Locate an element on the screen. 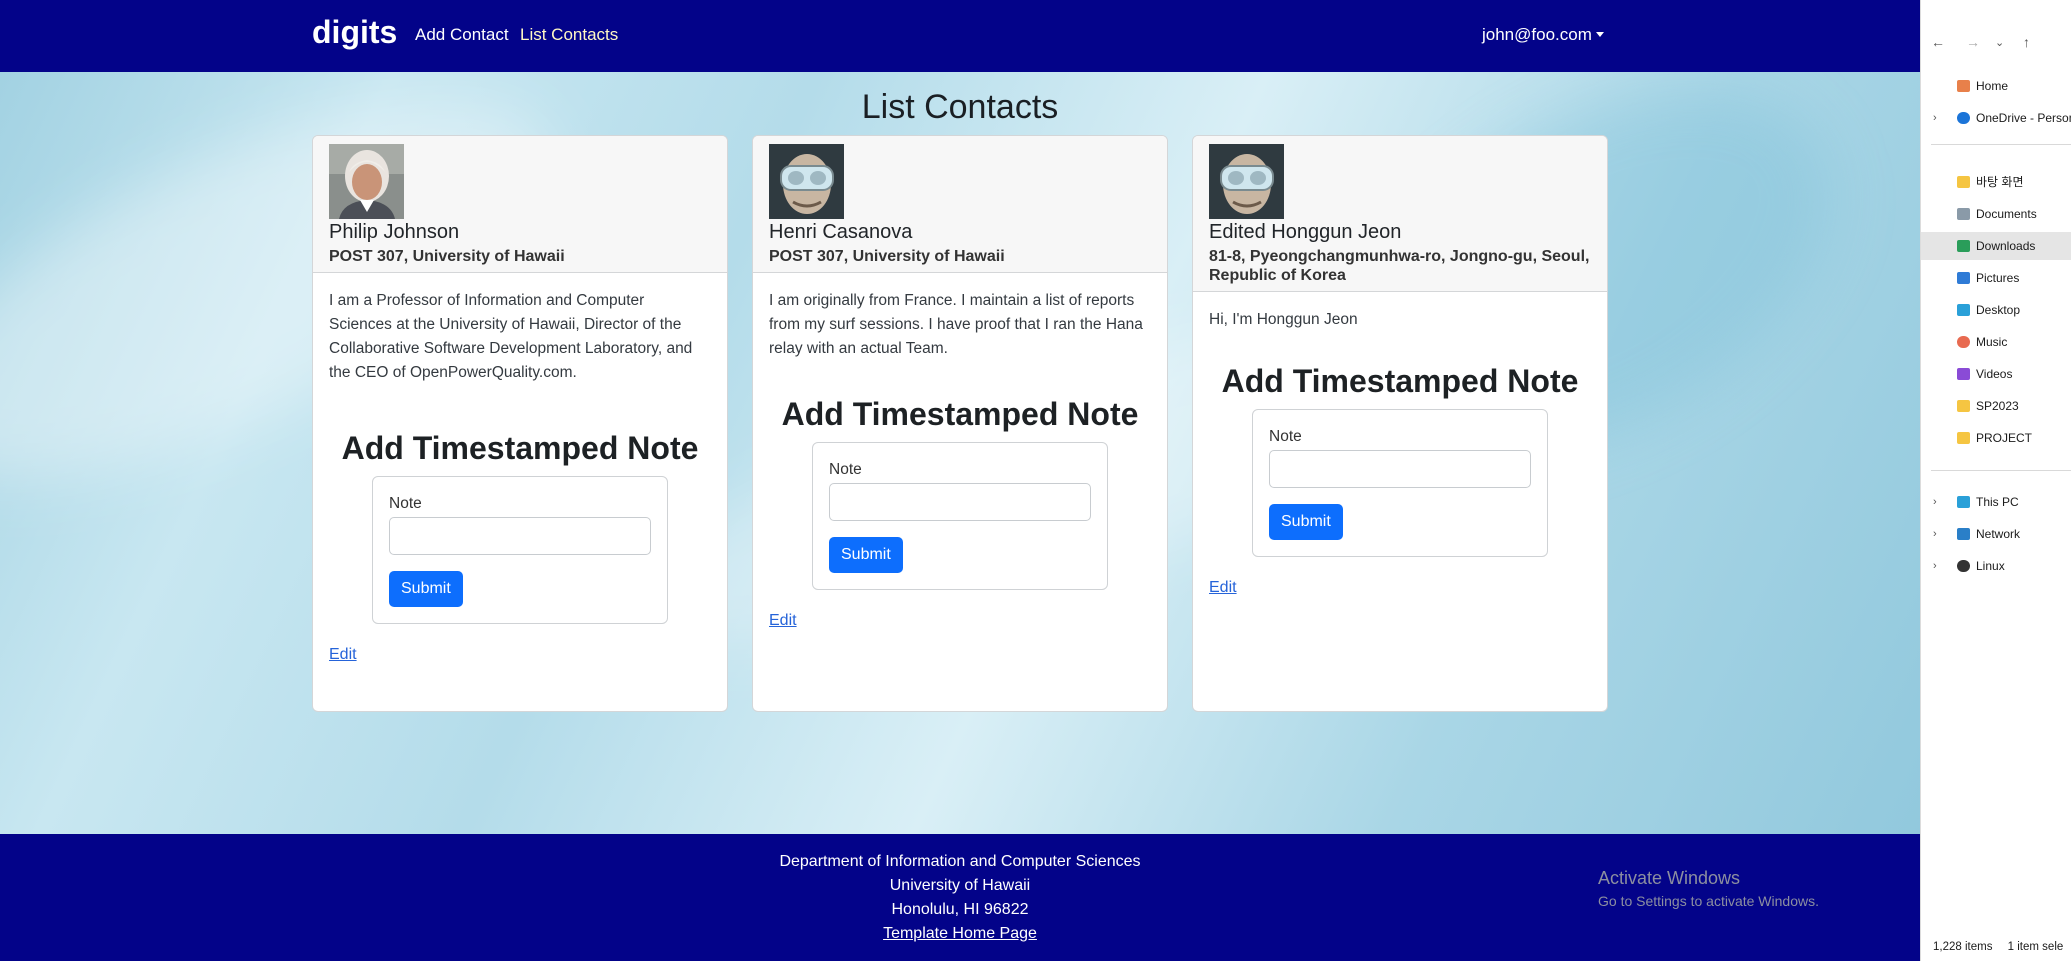 The height and width of the screenshot is (961, 2071). folder-icon is located at coordinates (1963, 438).